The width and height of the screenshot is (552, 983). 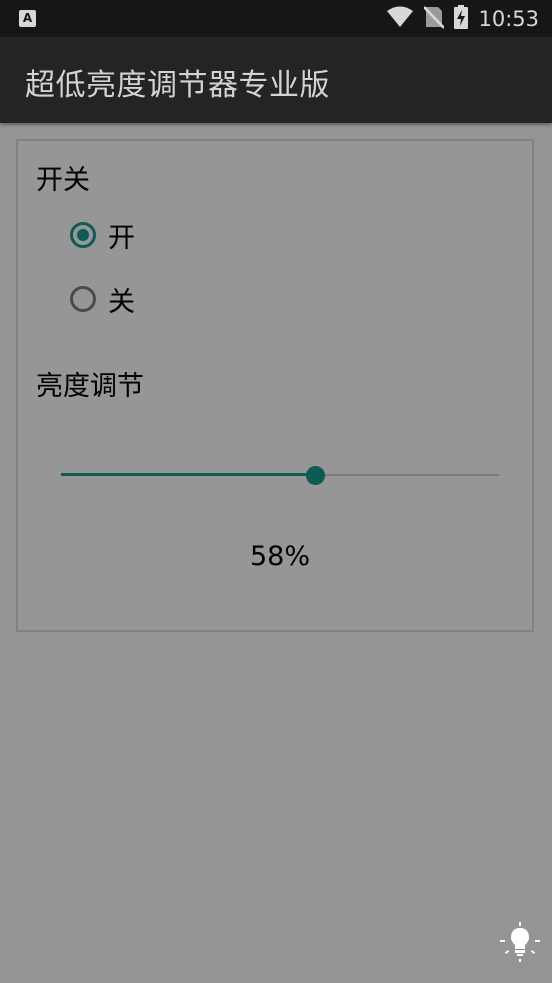 I want to click on status-icons: 10:53, so click(x=462, y=18).